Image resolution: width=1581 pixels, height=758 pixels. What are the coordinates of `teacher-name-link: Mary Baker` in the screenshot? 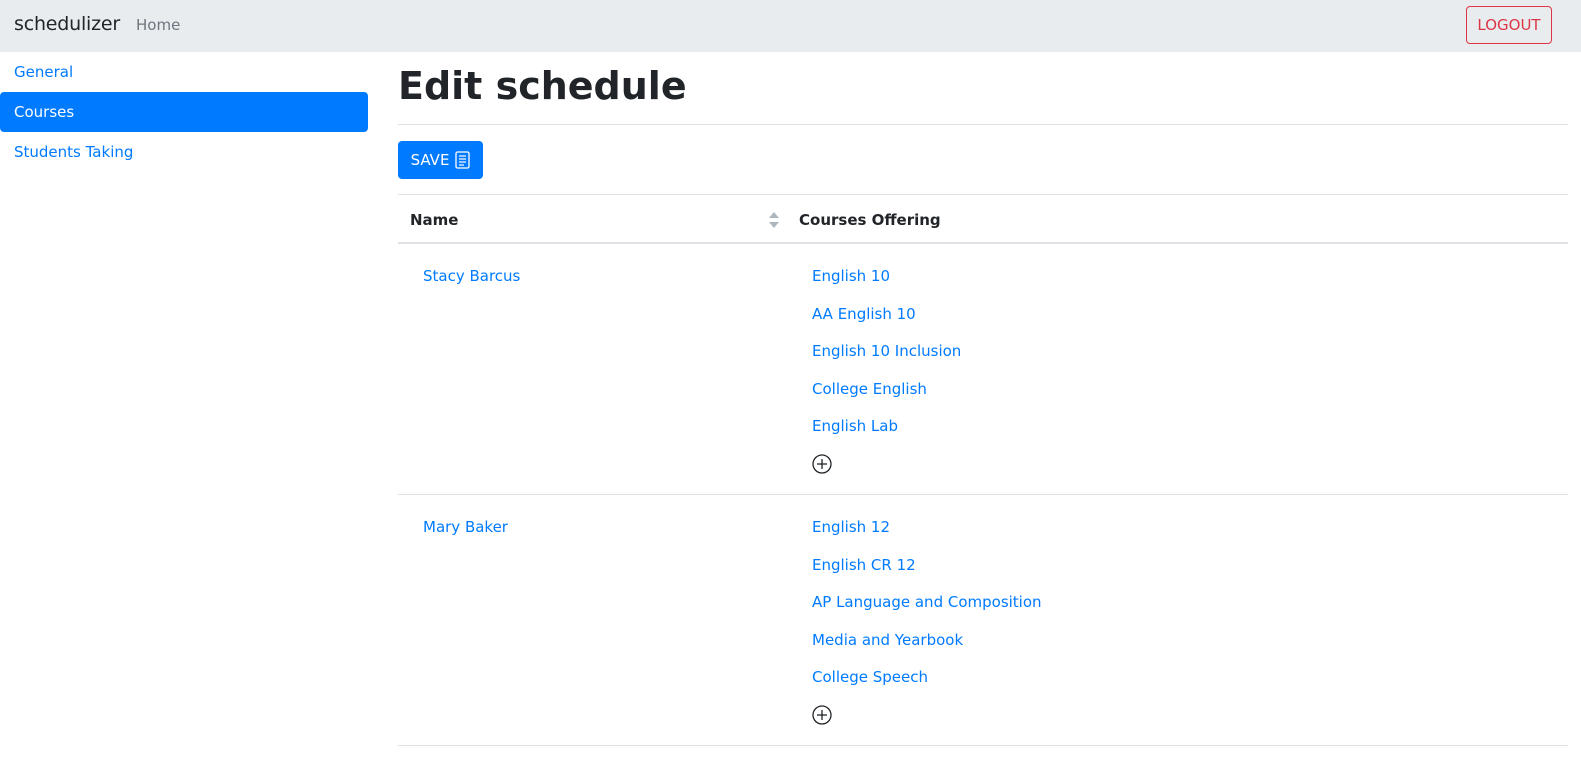 It's located at (465, 527).